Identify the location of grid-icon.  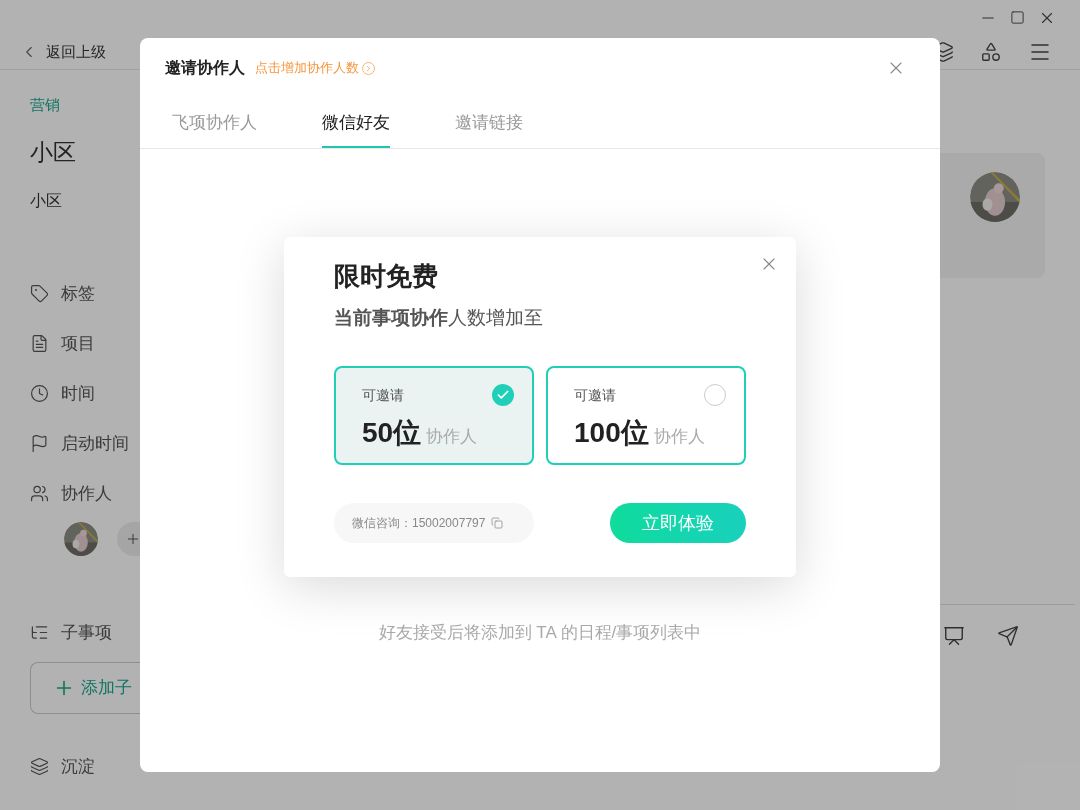
(991, 52).